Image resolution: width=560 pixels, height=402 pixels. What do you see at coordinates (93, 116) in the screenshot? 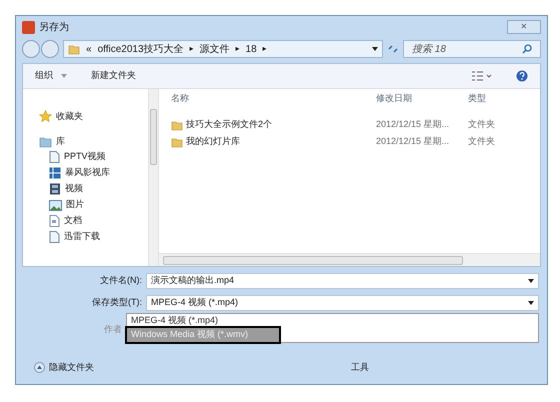
I see `sidebar-item: 收藏夹` at bounding box center [93, 116].